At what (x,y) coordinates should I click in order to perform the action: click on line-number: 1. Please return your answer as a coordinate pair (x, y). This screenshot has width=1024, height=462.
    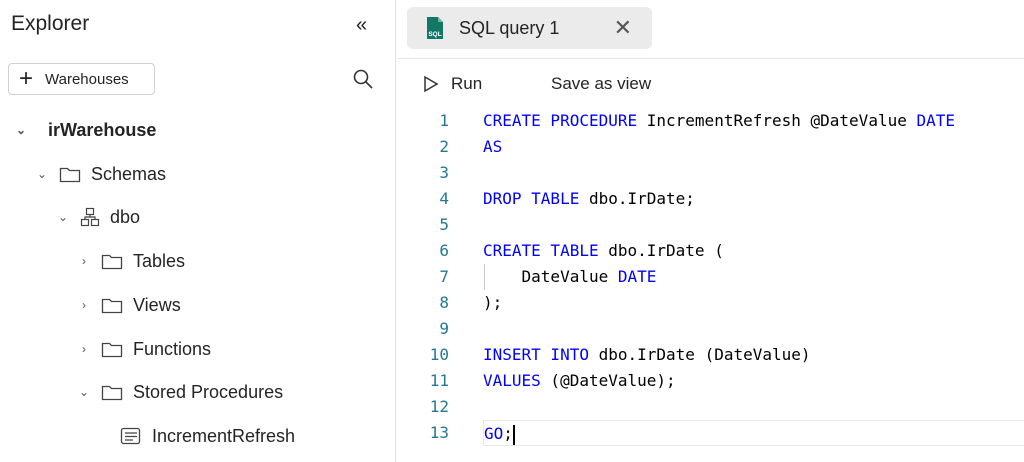
    Looking at the image, I should click on (444, 120).